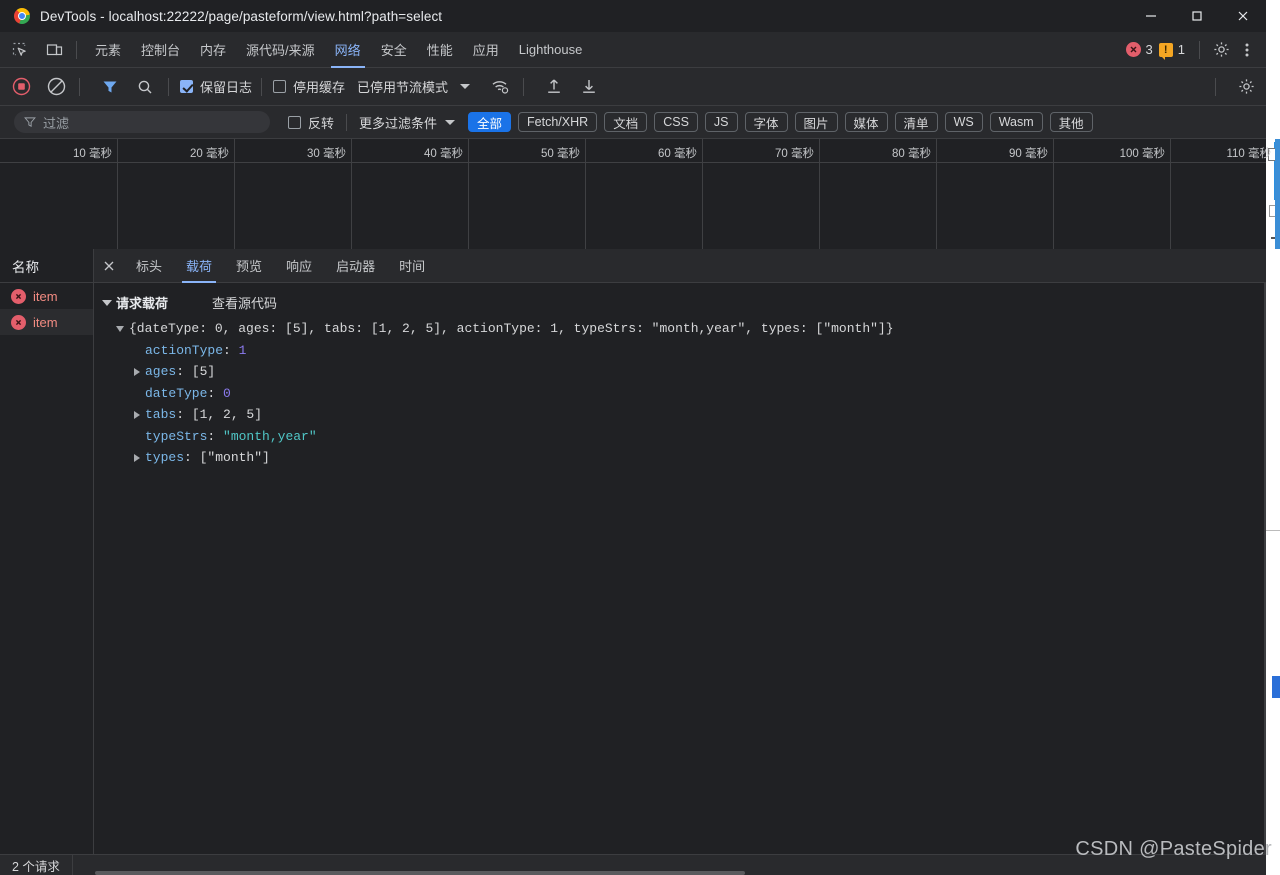 This screenshot has width=1280, height=875. What do you see at coordinates (244, 302) in the screenshot?
I see `view-source-link: 查看源代码` at bounding box center [244, 302].